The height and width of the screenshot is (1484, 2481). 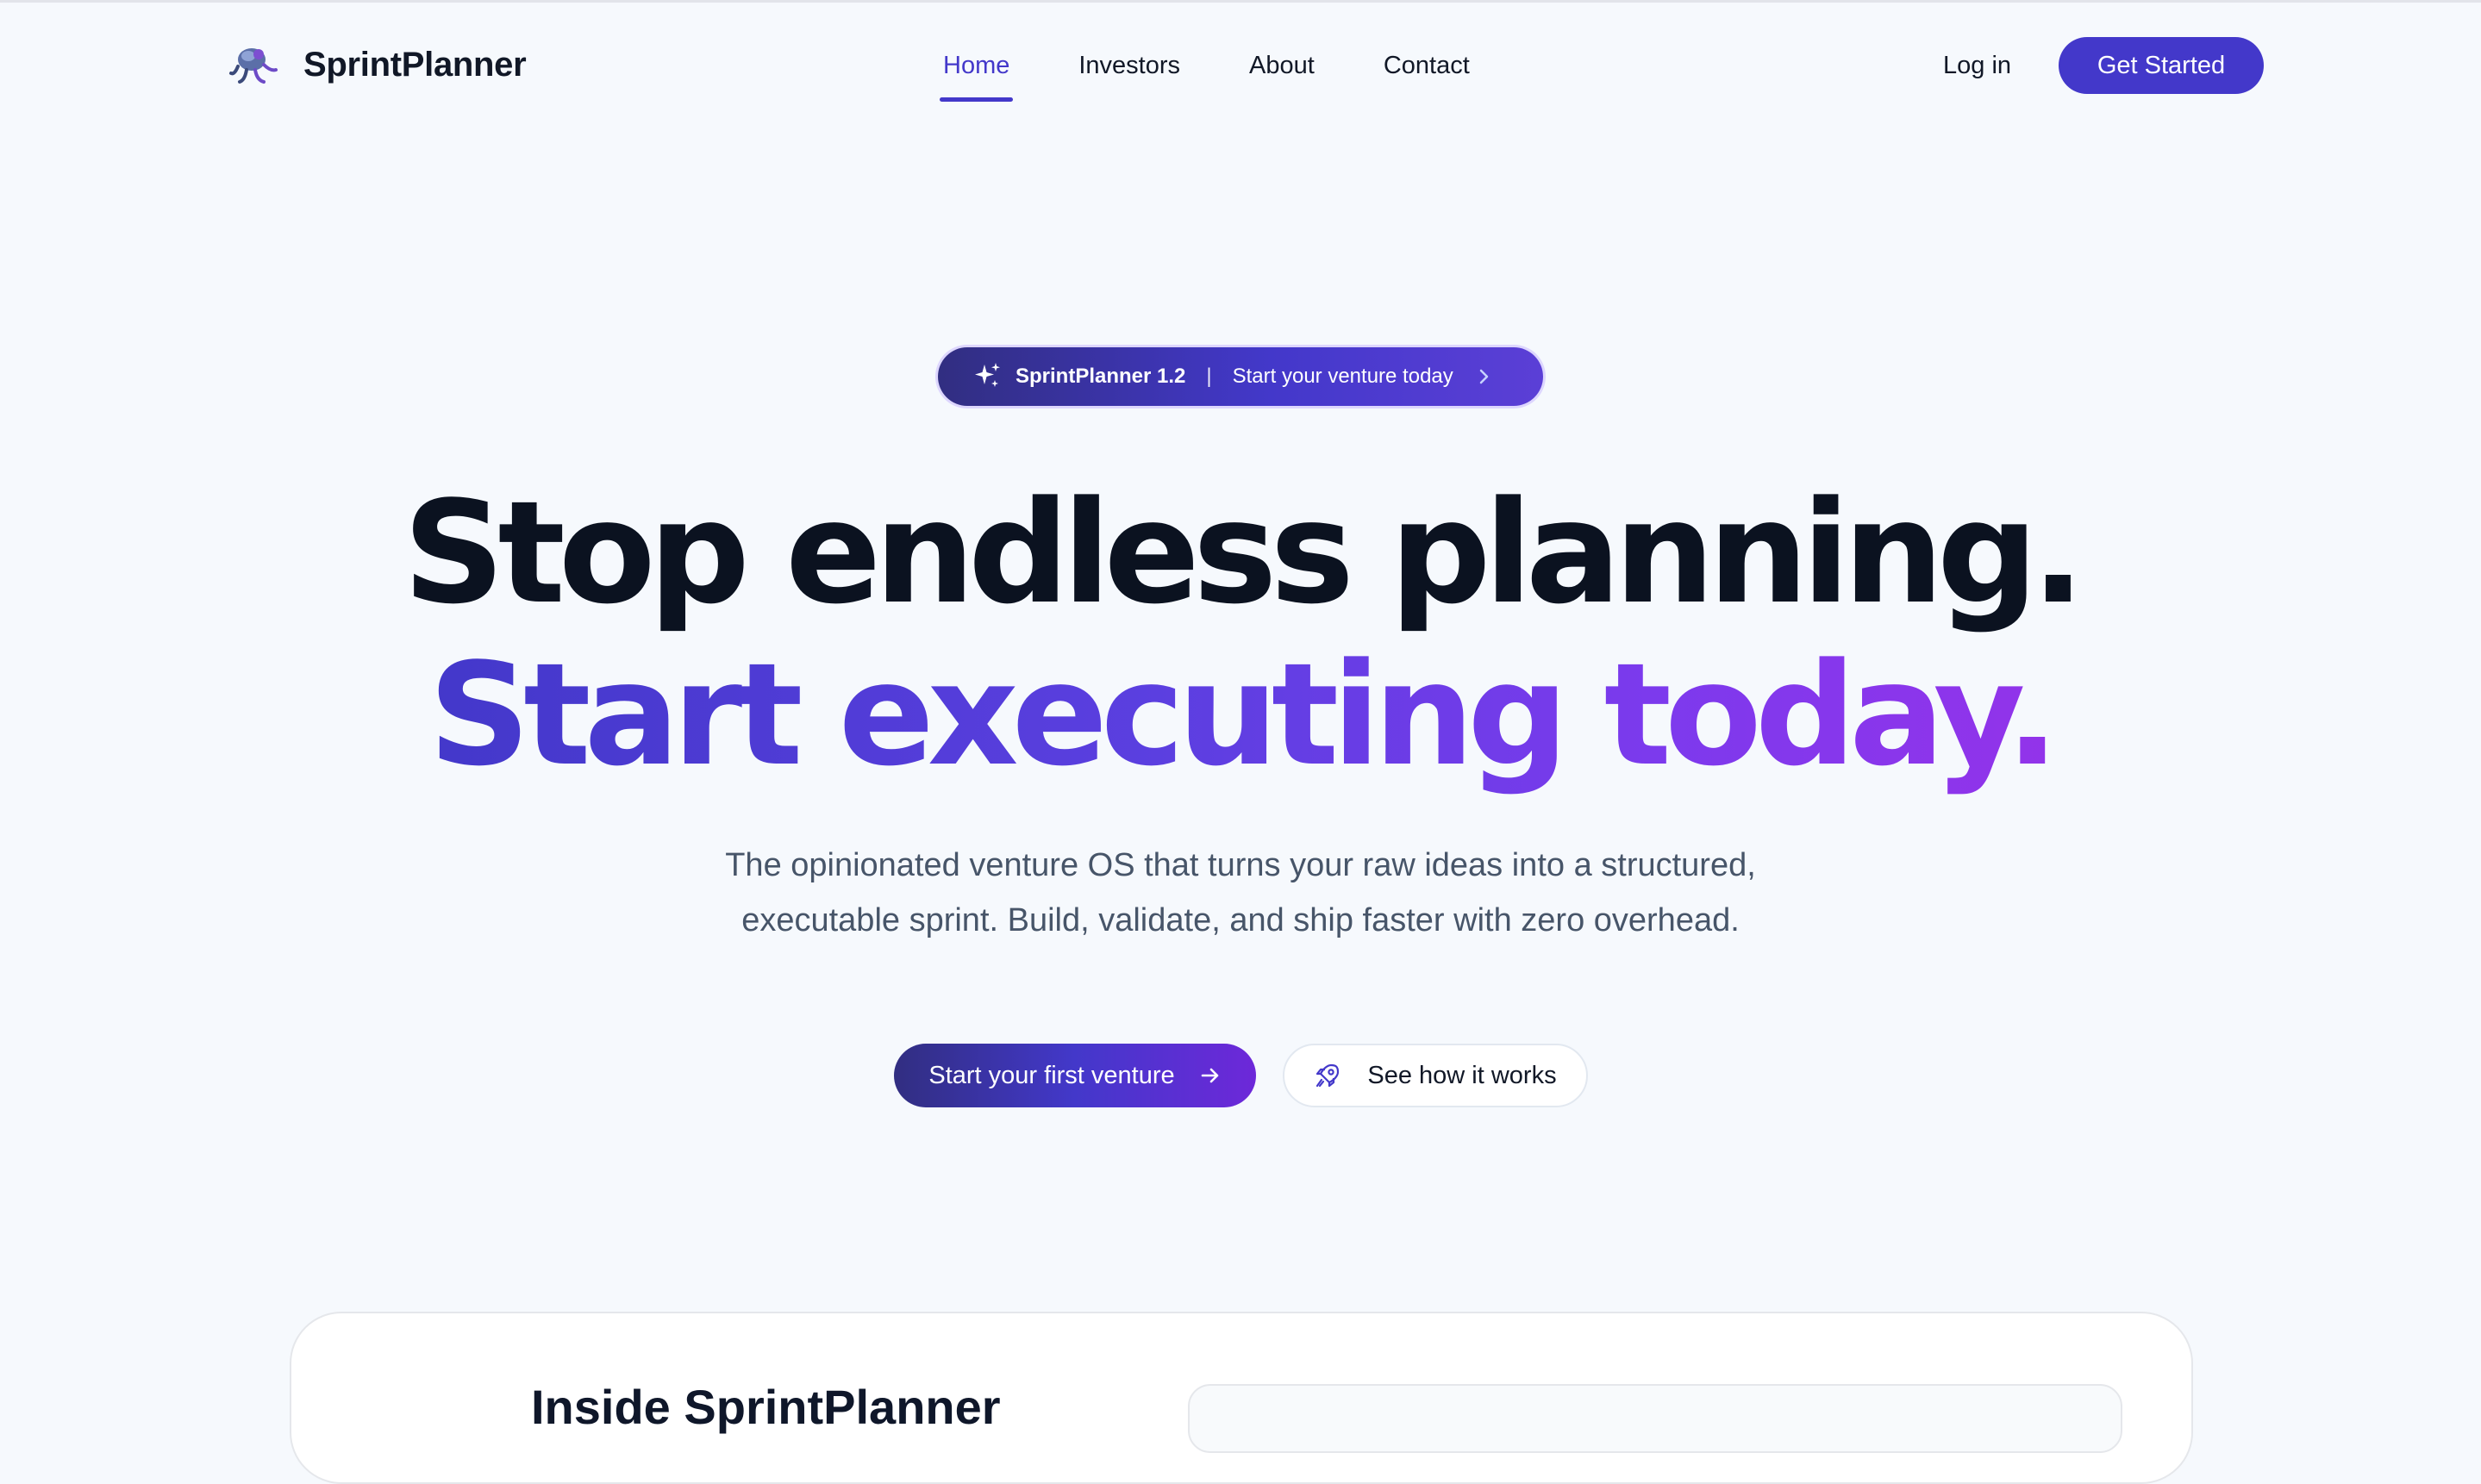 I want to click on login-link: Log in, so click(x=1977, y=65).